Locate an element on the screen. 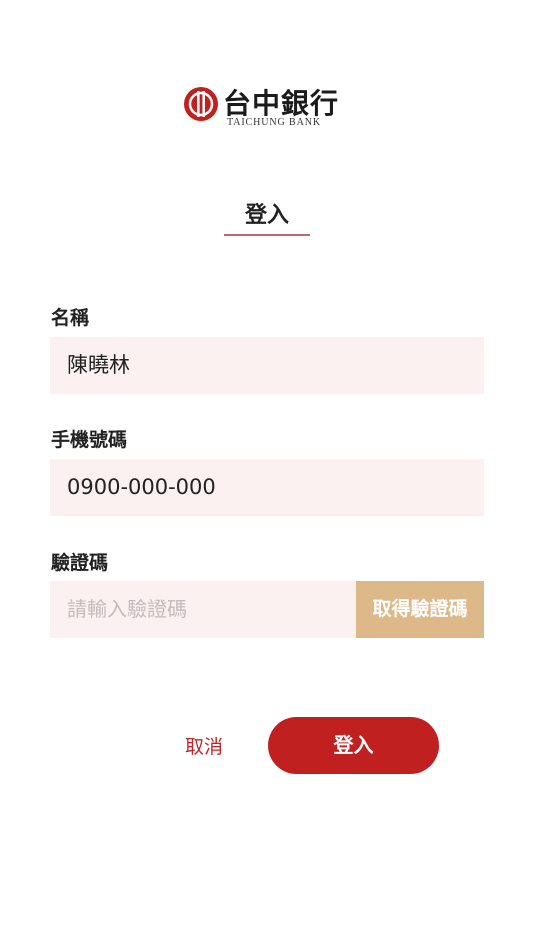 This screenshot has width=534, height=950. login-button: 登入 is located at coordinates (353, 745).